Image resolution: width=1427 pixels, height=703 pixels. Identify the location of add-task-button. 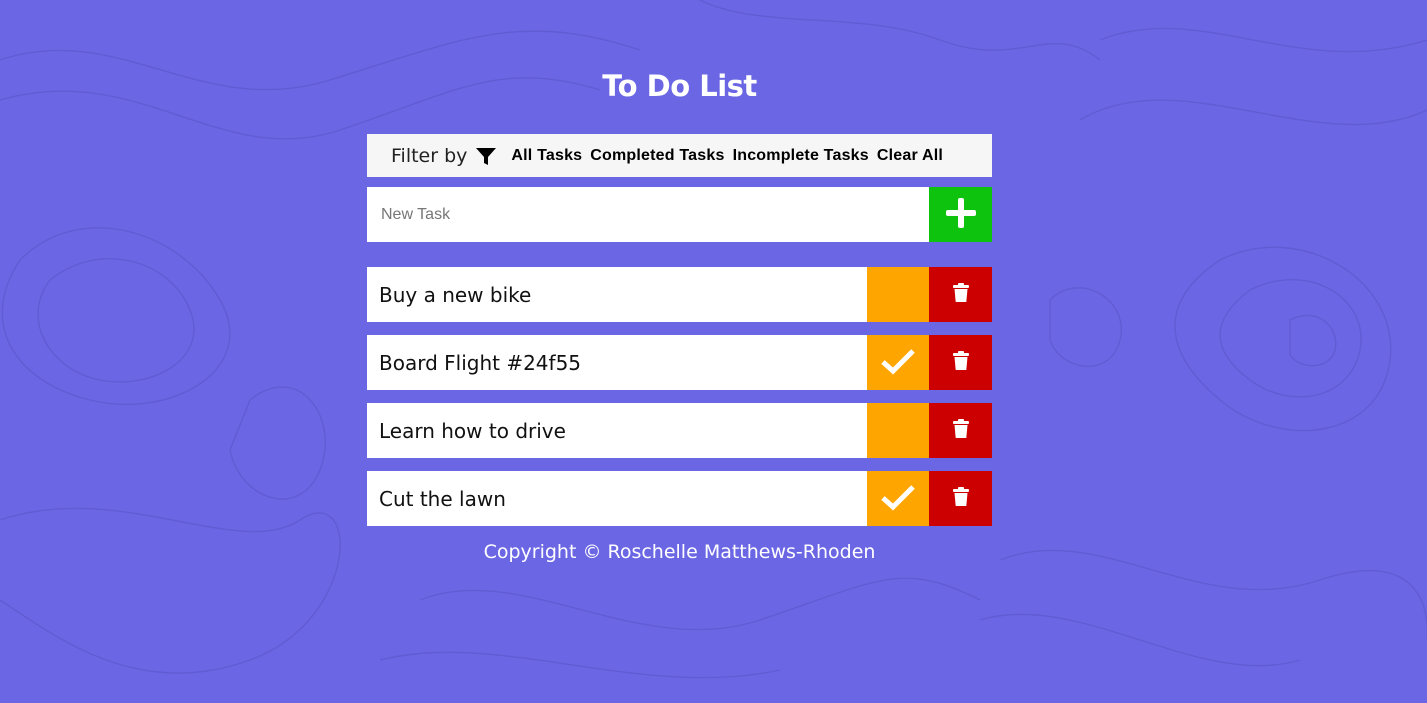
(960, 214).